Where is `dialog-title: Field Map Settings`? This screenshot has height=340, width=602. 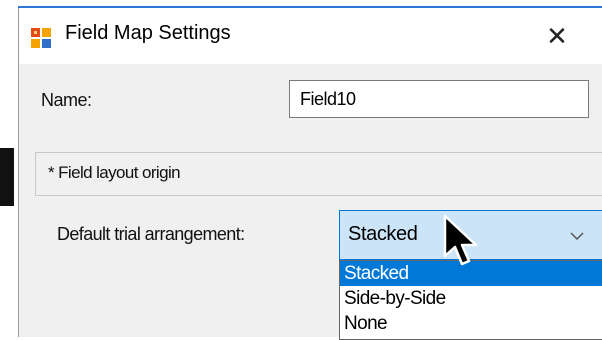
dialog-title: Field Map Settings is located at coordinates (148, 33).